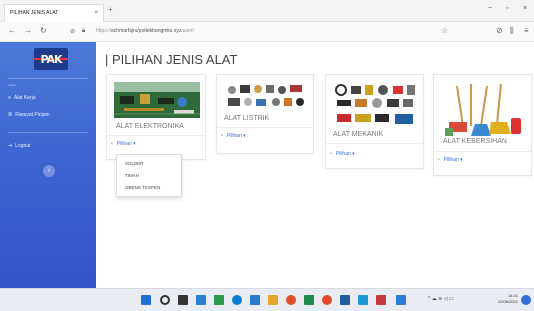 The height and width of the screenshot is (311, 534). I want to click on task-view-icon, so click(183, 300).